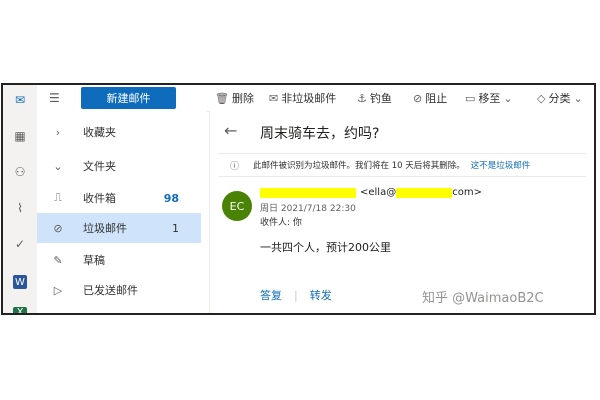 The image size is (600, 400). Describe the element at coordinates (308, 209) in the screenshot. I see `message-date: 周日 2021/7/18 22:30` at that location.